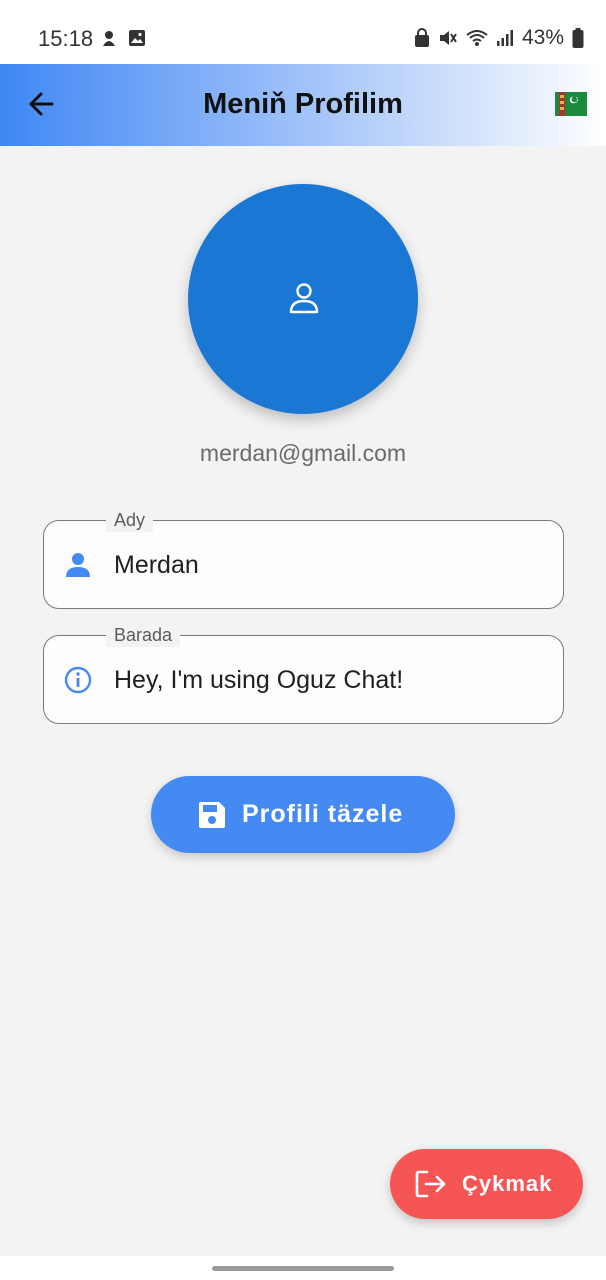 The height and width of the screenshot is (1280, 606). Describe the element at coordinates (504, 38) in the screenshot. I see `signal-icon` at that location.